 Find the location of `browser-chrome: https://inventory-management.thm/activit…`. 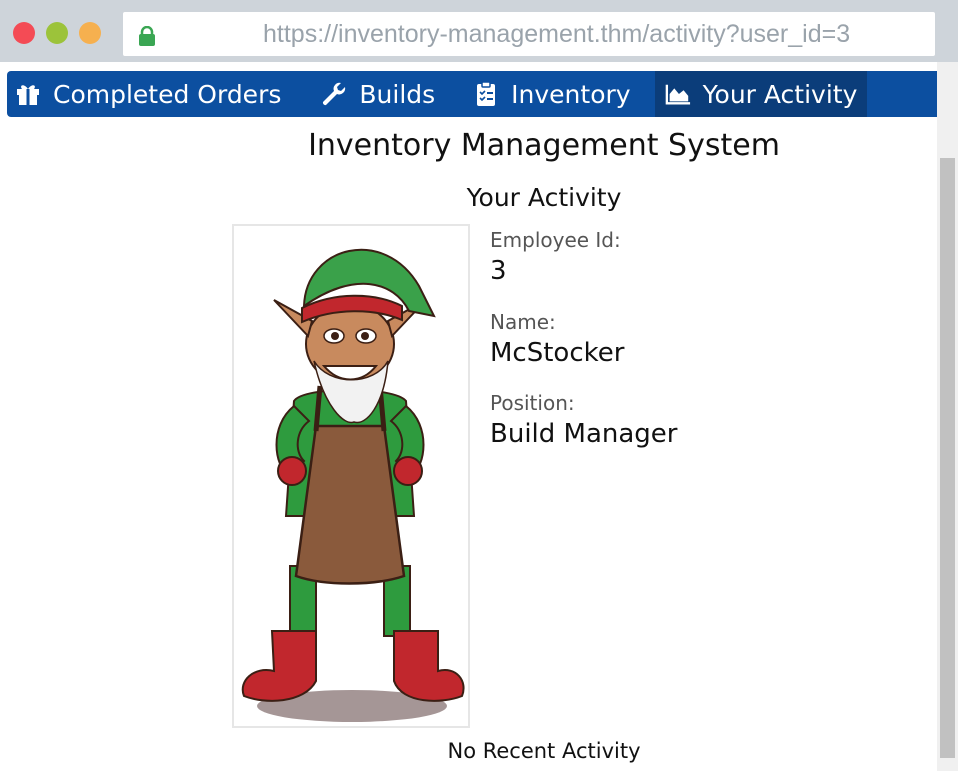

browser-chrome: https://inventory-management.thm/activit… is located at coordinates (479, 31).